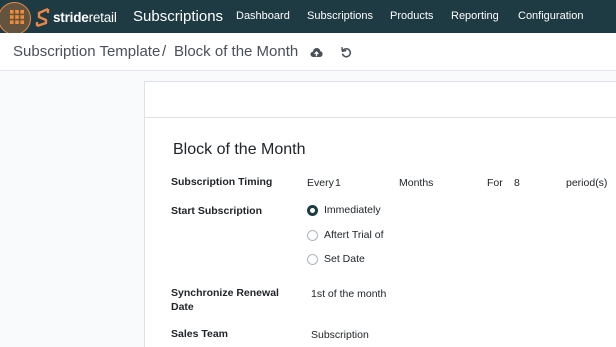  What do you see at coordinates (475, 16) in the screenshot?
I see `menu-reporting: Reporting` at bounding box center [475, 16].